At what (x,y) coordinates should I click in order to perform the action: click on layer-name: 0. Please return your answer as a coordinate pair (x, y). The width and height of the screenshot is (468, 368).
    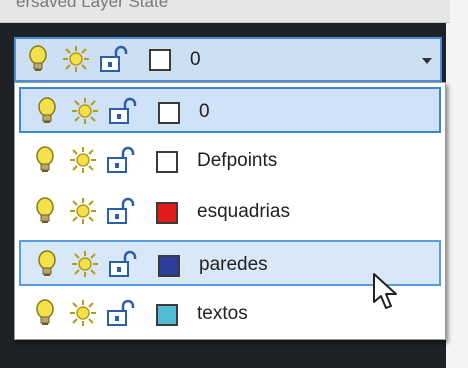
    Looking at the image, I should click on (204, 111).